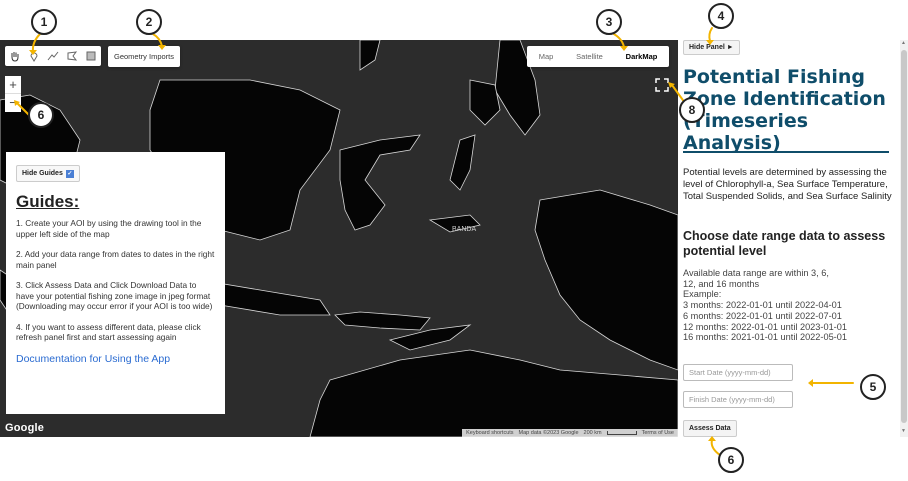 The image size is (908, 481). I want to click on range-line: 6 months: 2022-01-01 until 2022-07-01, so click(762, 315).